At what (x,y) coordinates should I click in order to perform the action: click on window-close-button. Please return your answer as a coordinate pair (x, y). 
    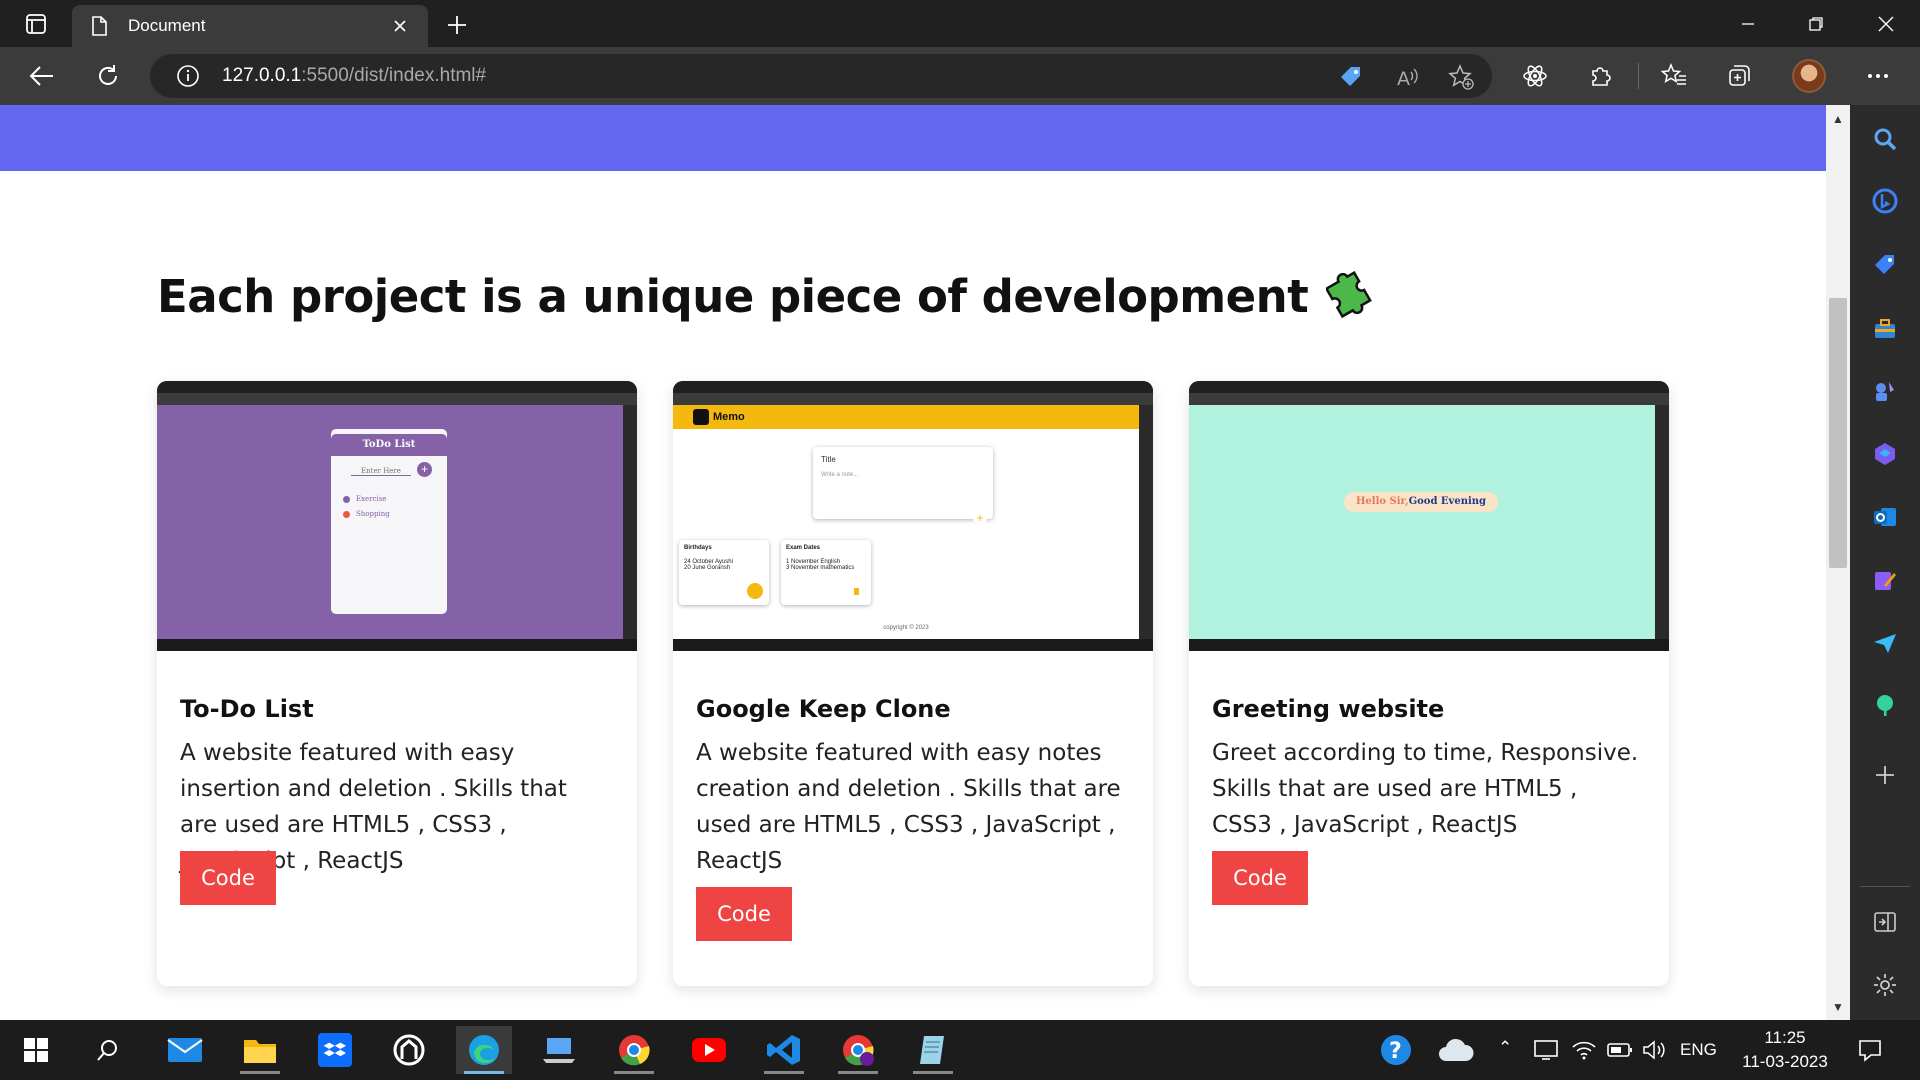
    Looking at the image, I should click on (1886, 23).